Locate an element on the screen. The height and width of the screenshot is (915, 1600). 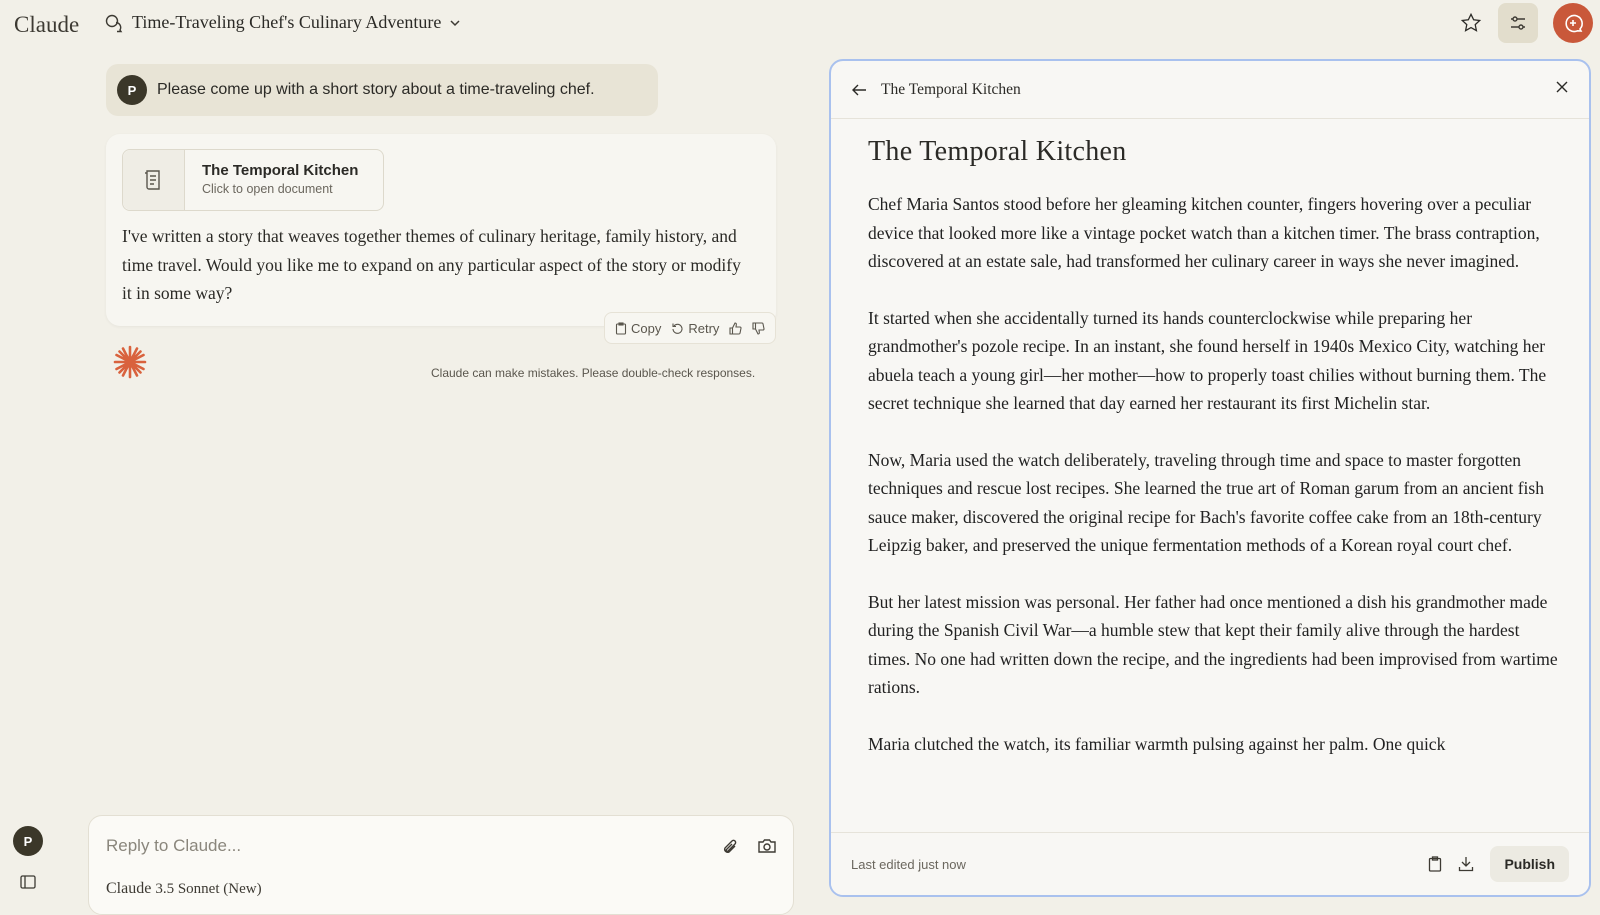
artifact-header: The Temporal Kitchen is located at coordinates (1210, 90).